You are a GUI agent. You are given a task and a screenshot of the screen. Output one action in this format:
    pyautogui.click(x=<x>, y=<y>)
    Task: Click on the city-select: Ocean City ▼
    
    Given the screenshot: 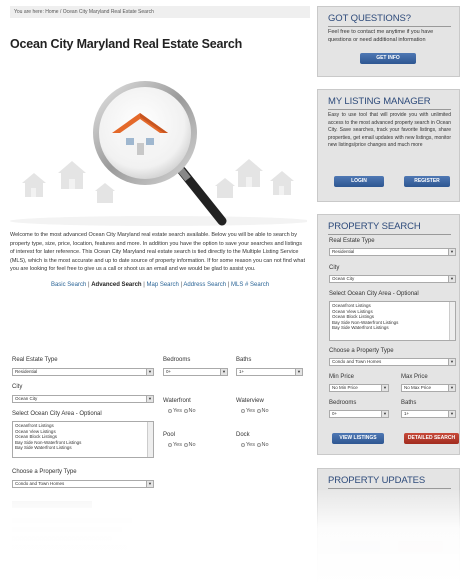 What is the action you would take?
    pyautogui.click(x=83, y=399)
    